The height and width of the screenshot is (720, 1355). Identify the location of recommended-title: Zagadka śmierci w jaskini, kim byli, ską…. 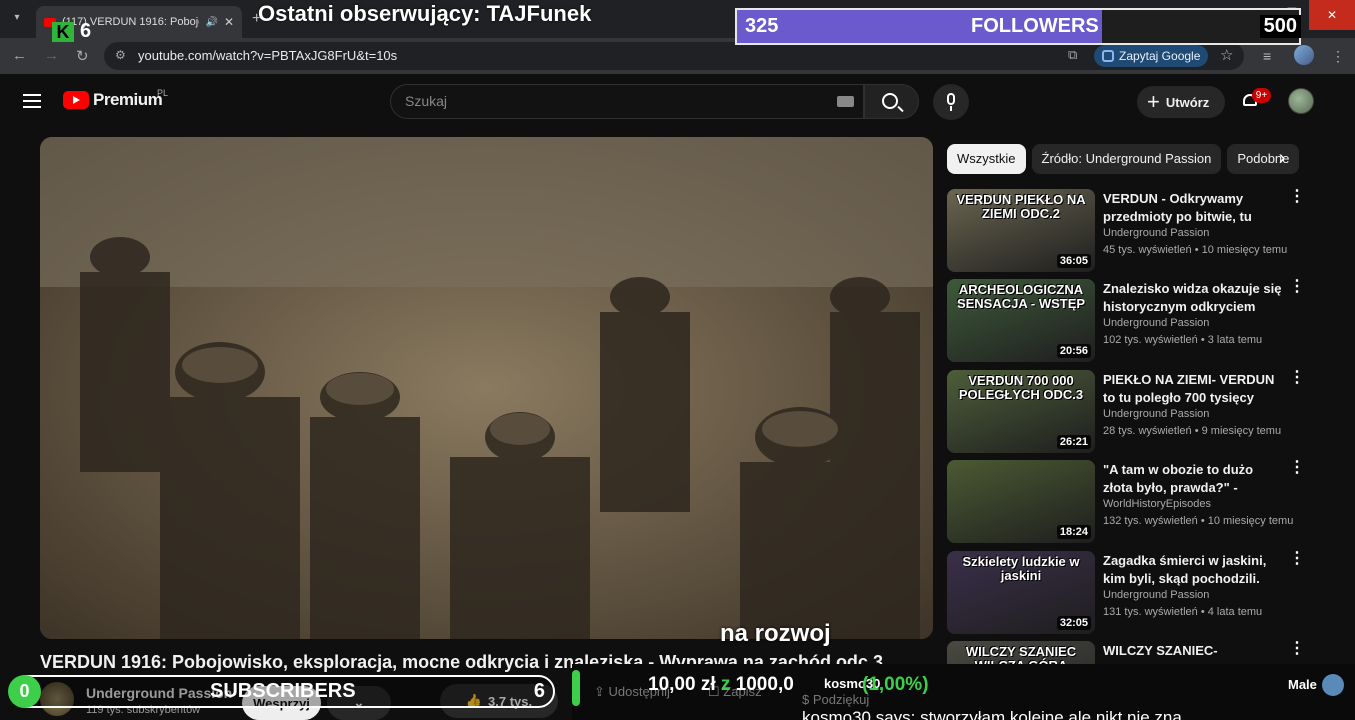
(1193, 570).